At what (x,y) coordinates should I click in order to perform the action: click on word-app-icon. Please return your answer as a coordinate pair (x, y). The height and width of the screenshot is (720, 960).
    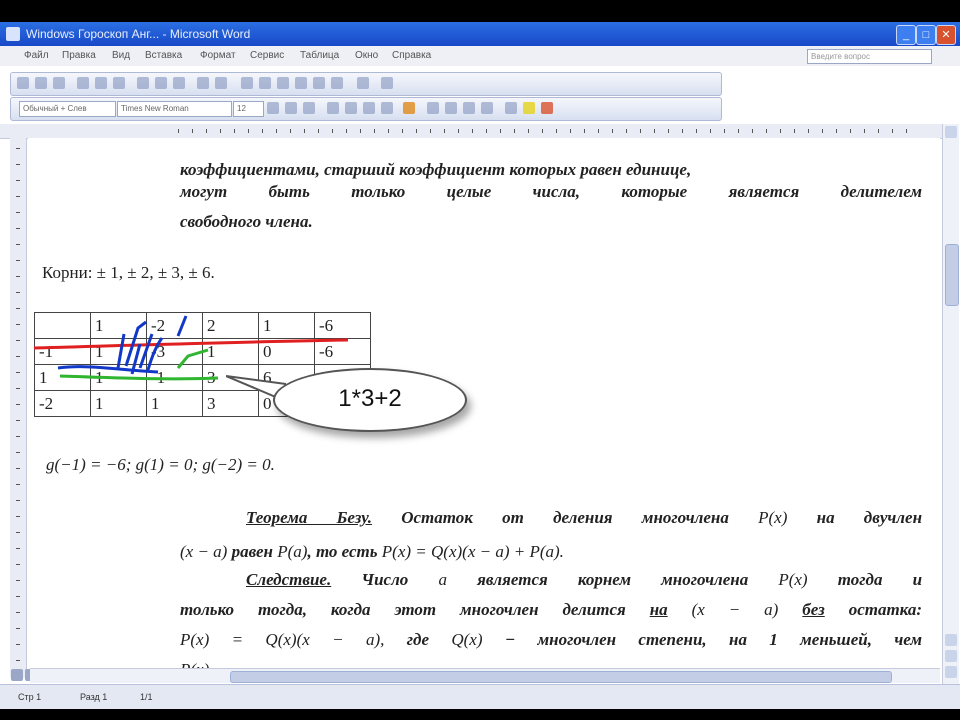
    Looking at the image, I should click on (13, 34).